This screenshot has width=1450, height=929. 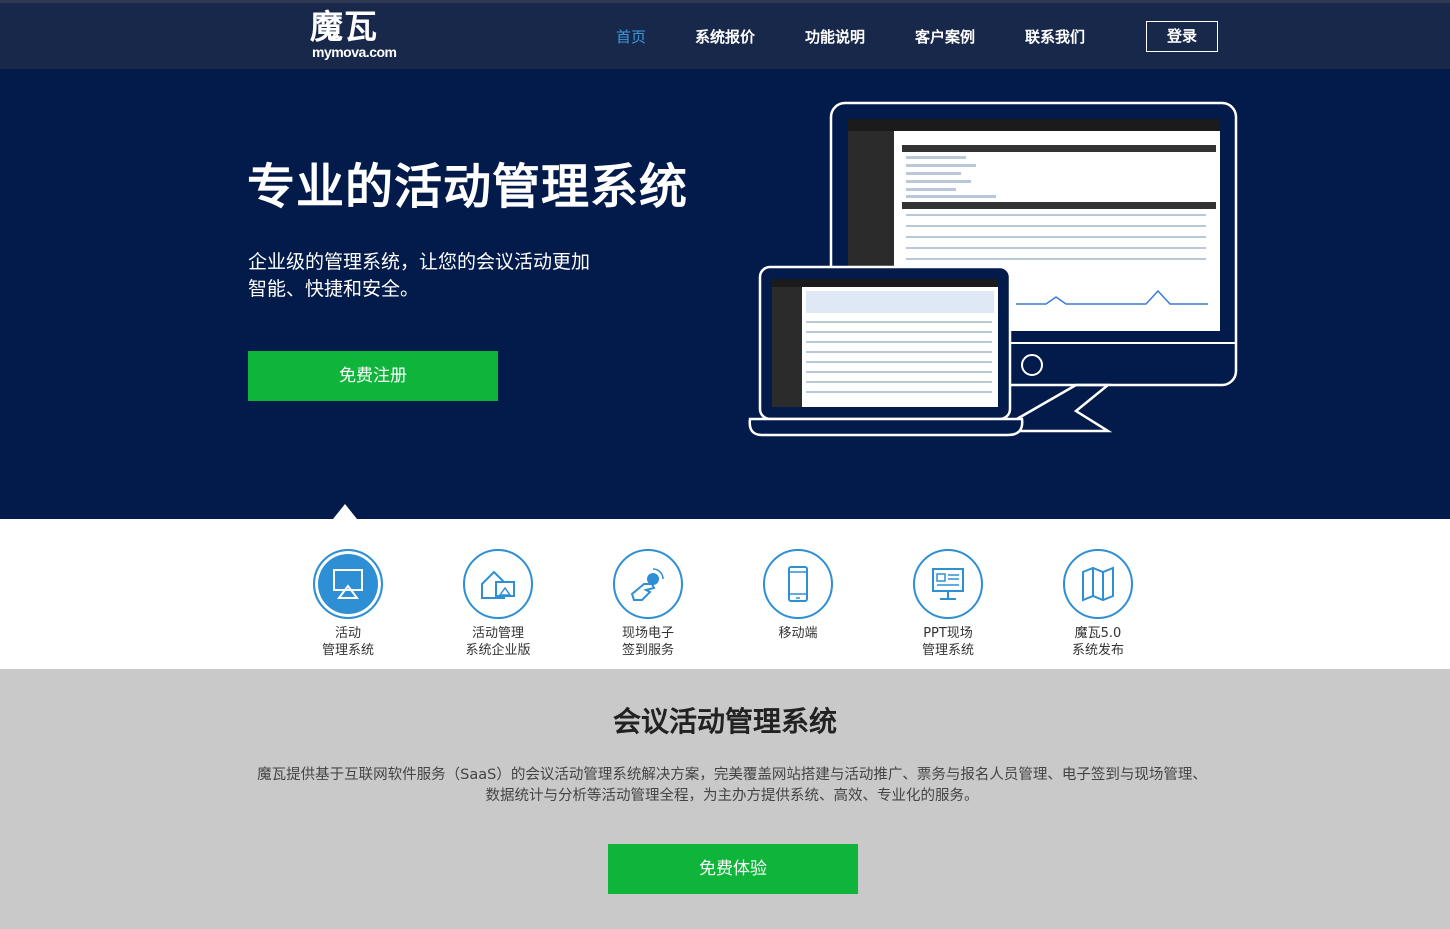 What do you see at coordinates (1097, 650) in the screenshot?
I see `feature-label: 系统发布` at bounding box center [1097, 650].